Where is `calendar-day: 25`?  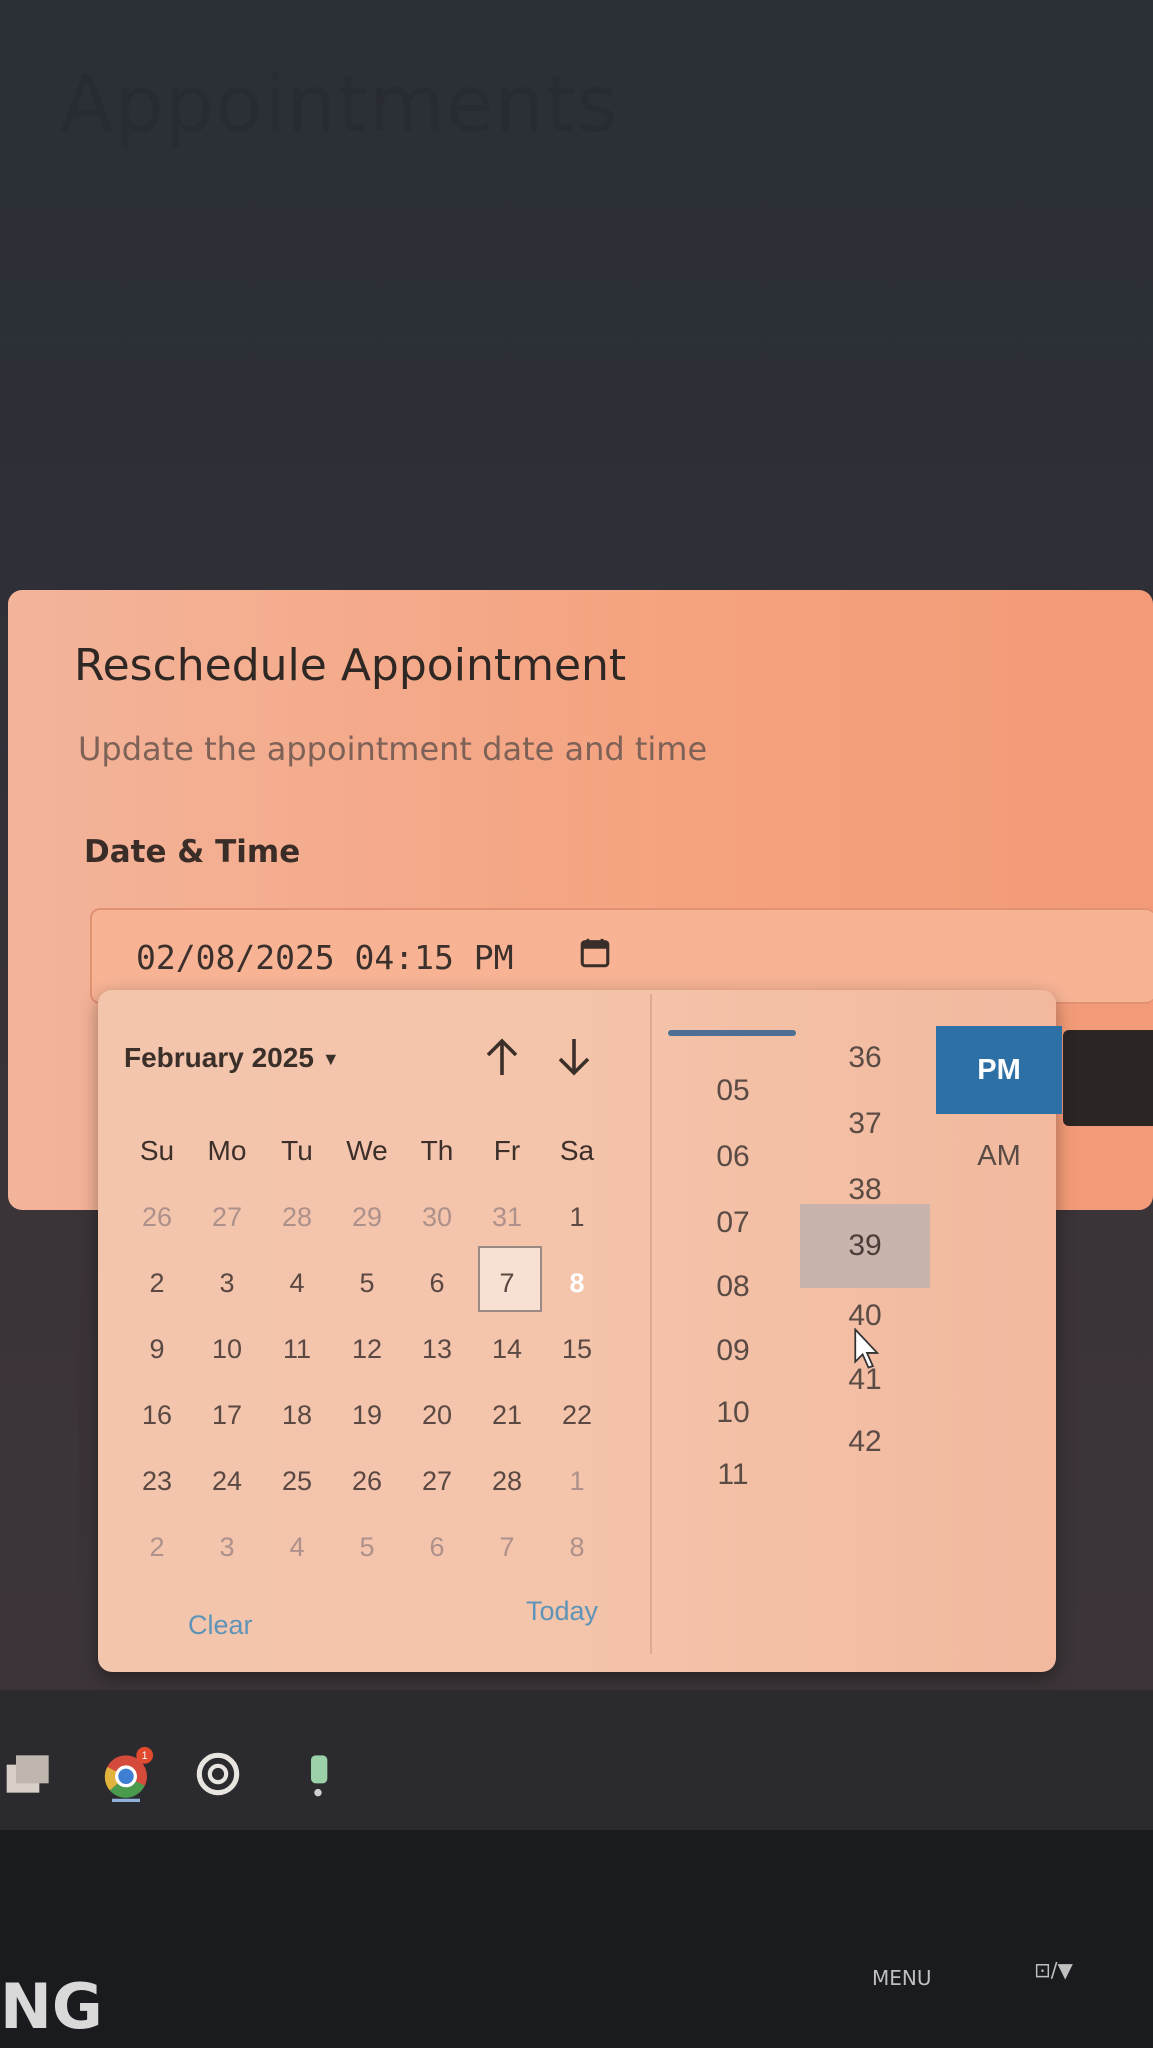
calendar-day: 25 is located at coordinates (297, 1481).